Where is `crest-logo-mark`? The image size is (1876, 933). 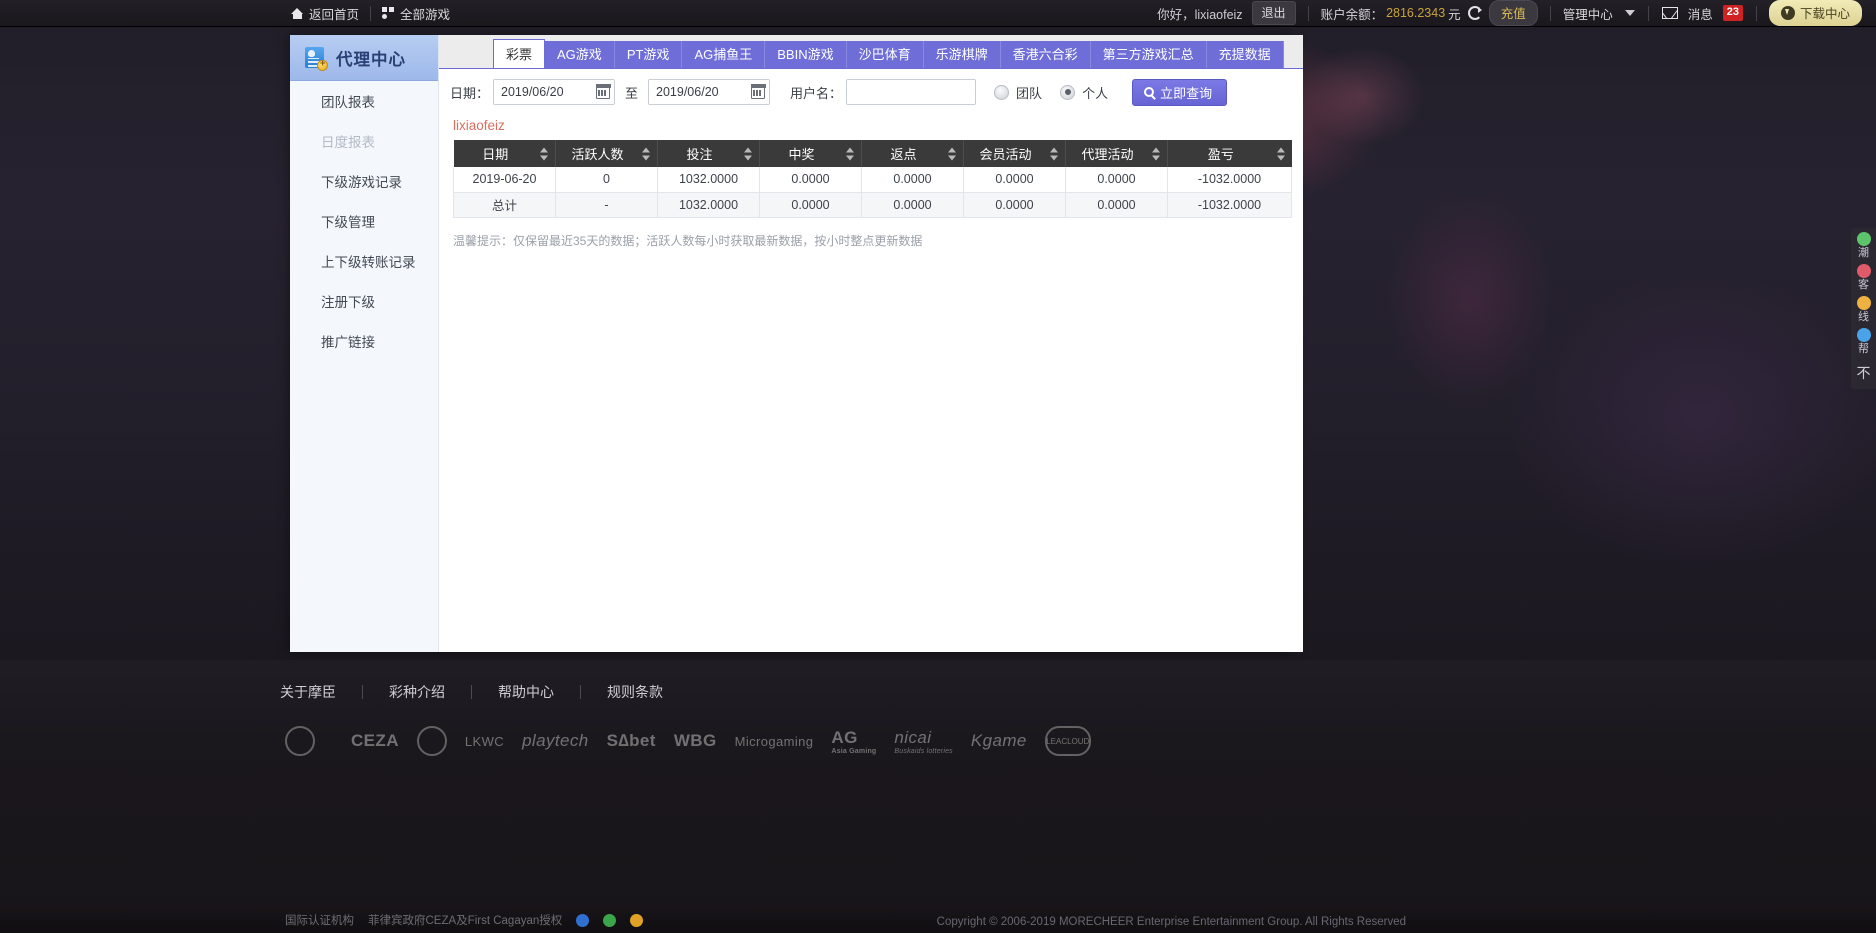 crest-logo-mark is located at coordinates (431, 741).